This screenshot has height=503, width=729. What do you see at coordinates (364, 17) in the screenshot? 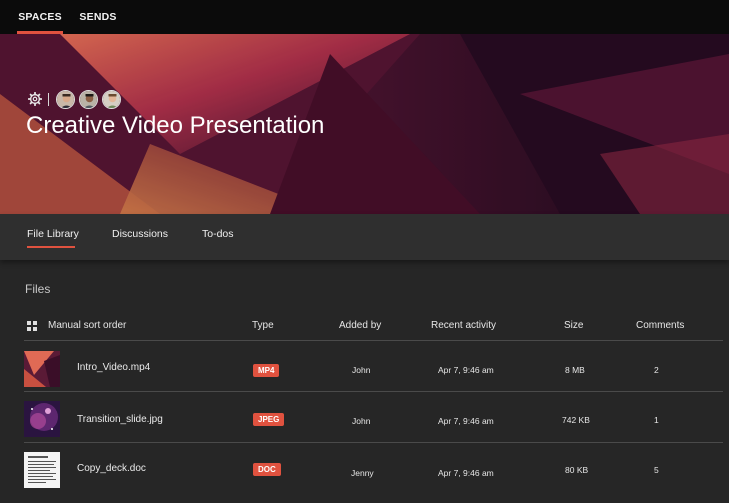
I see `top-navigation: SPACES SENDS` at bounding box center [364, 17].